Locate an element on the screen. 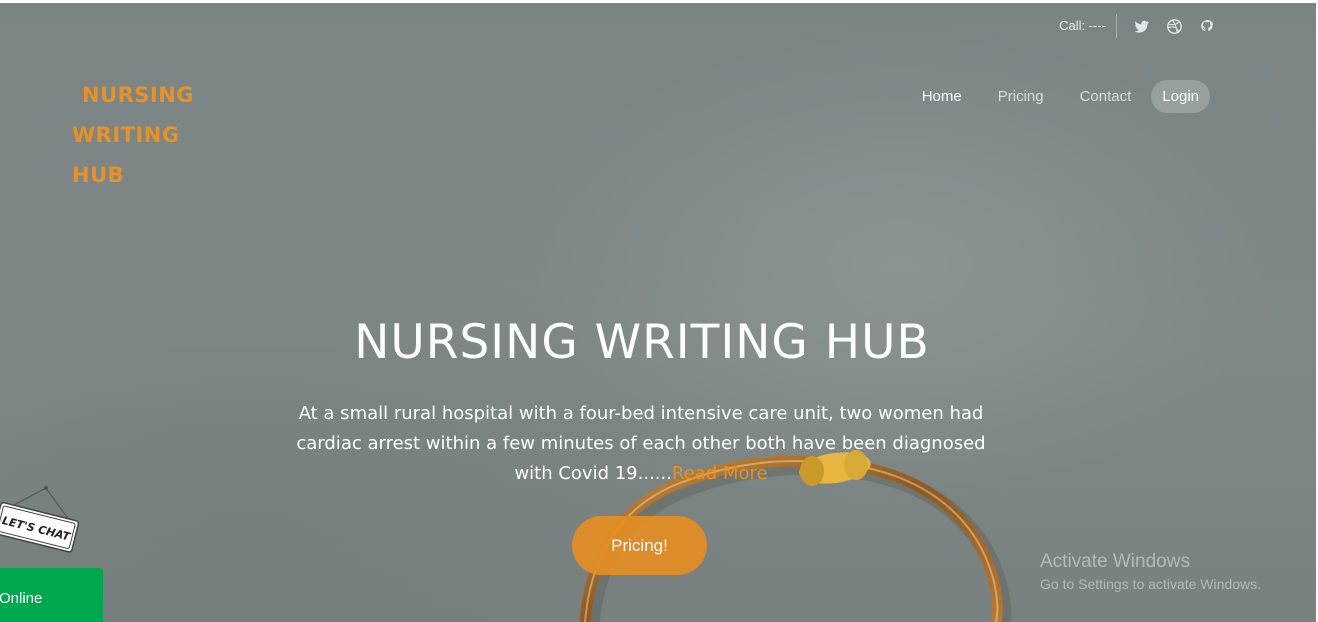 Image resolution: width=1318 pixels, height=622 pixels. site-logo: NURSING WRITING HUB is located at coordinates (152, 135).